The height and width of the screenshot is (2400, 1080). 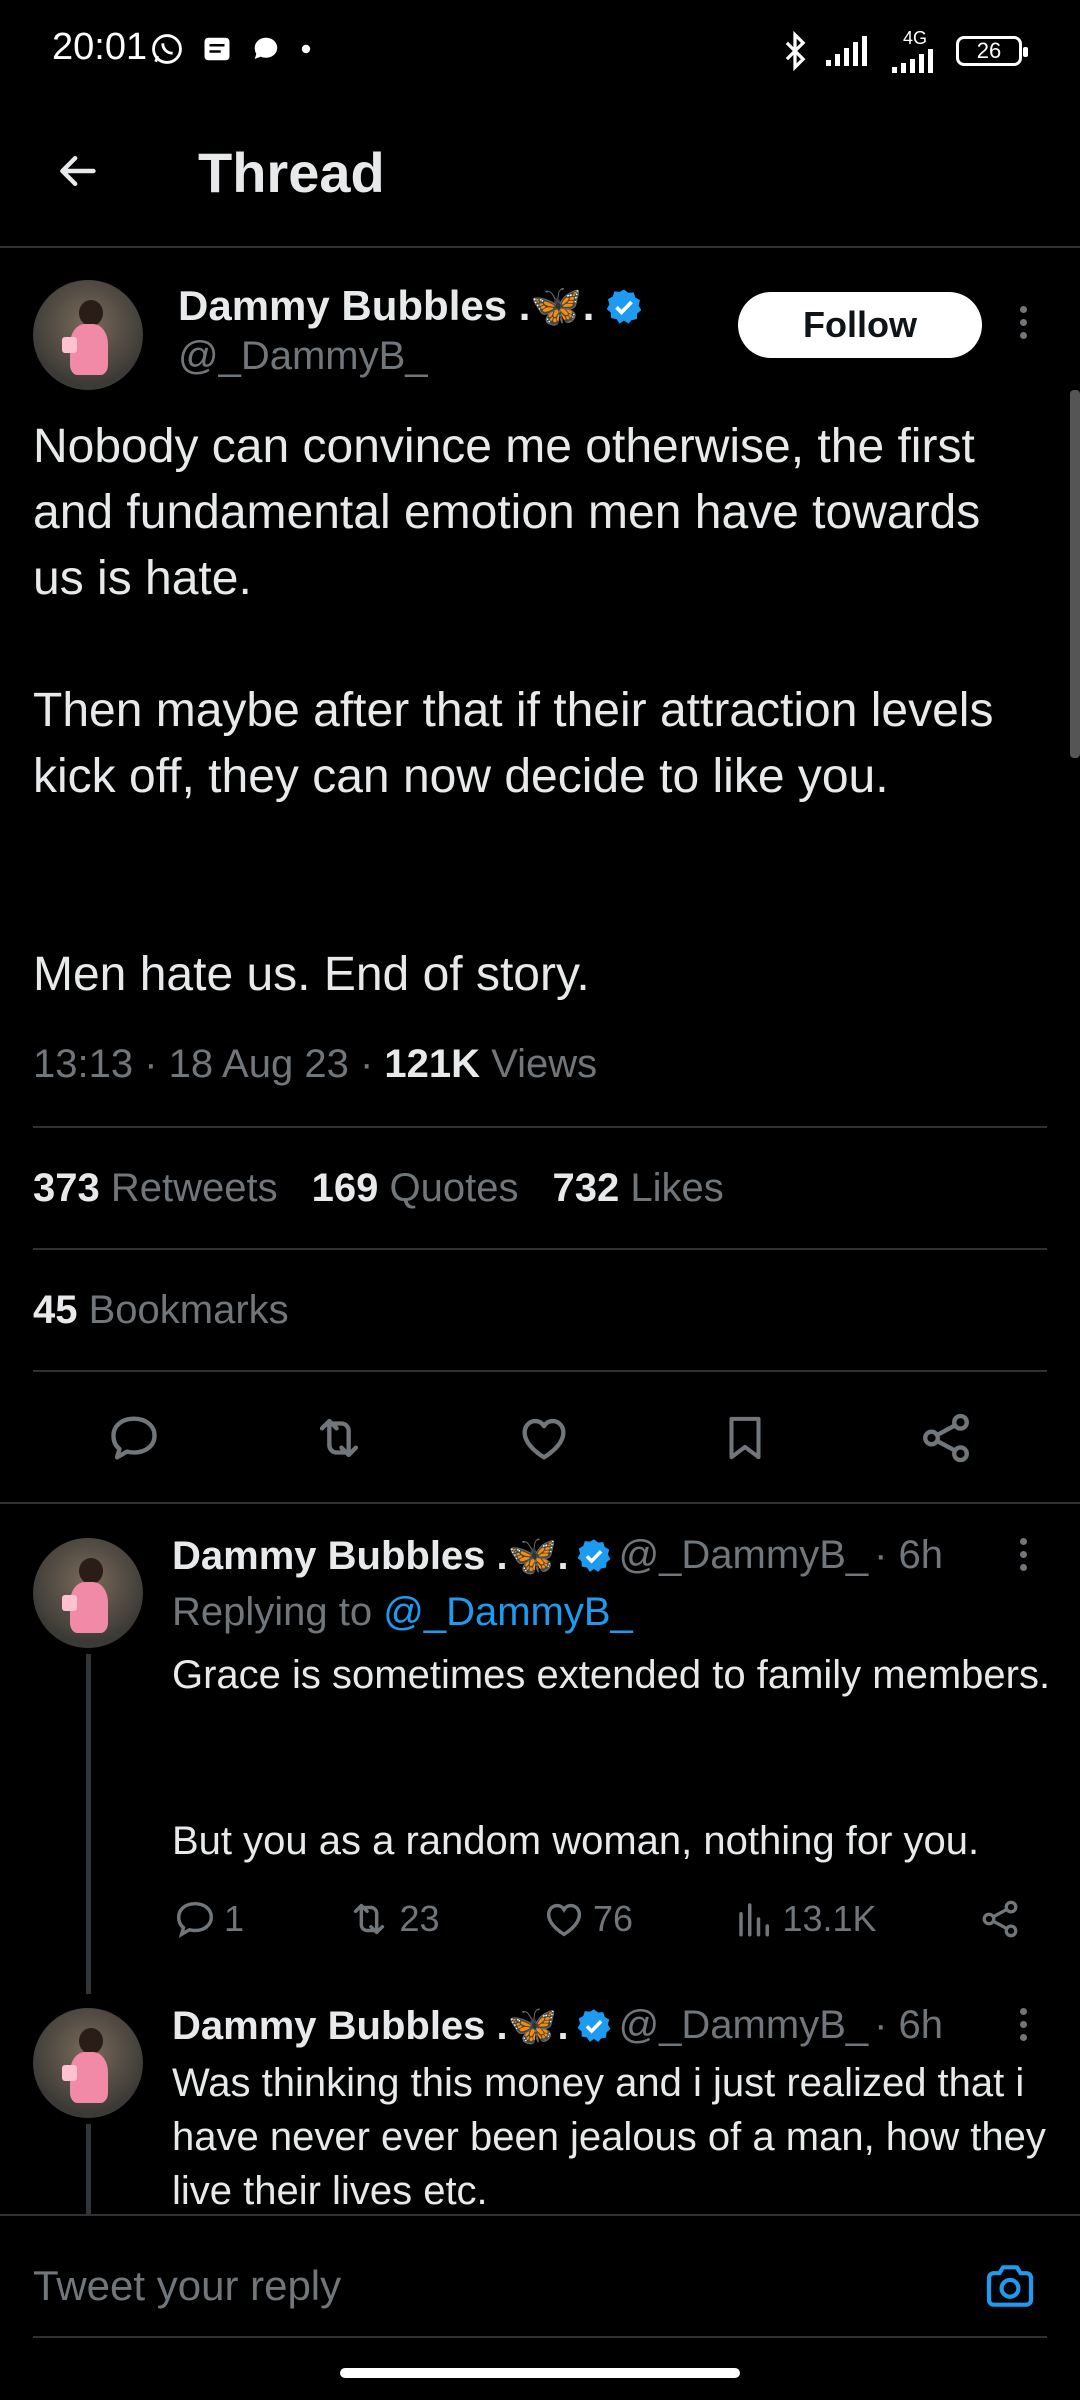 I want to click on tweet-paragraph: Men hate us. End of story., so click(x=311, y=974).